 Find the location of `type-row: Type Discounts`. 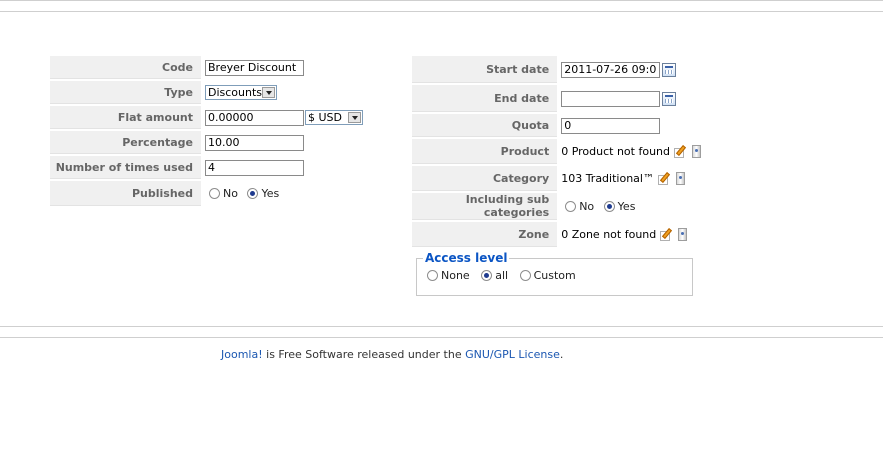

type-row: Type Discounts is located at coordinates (225, 92).